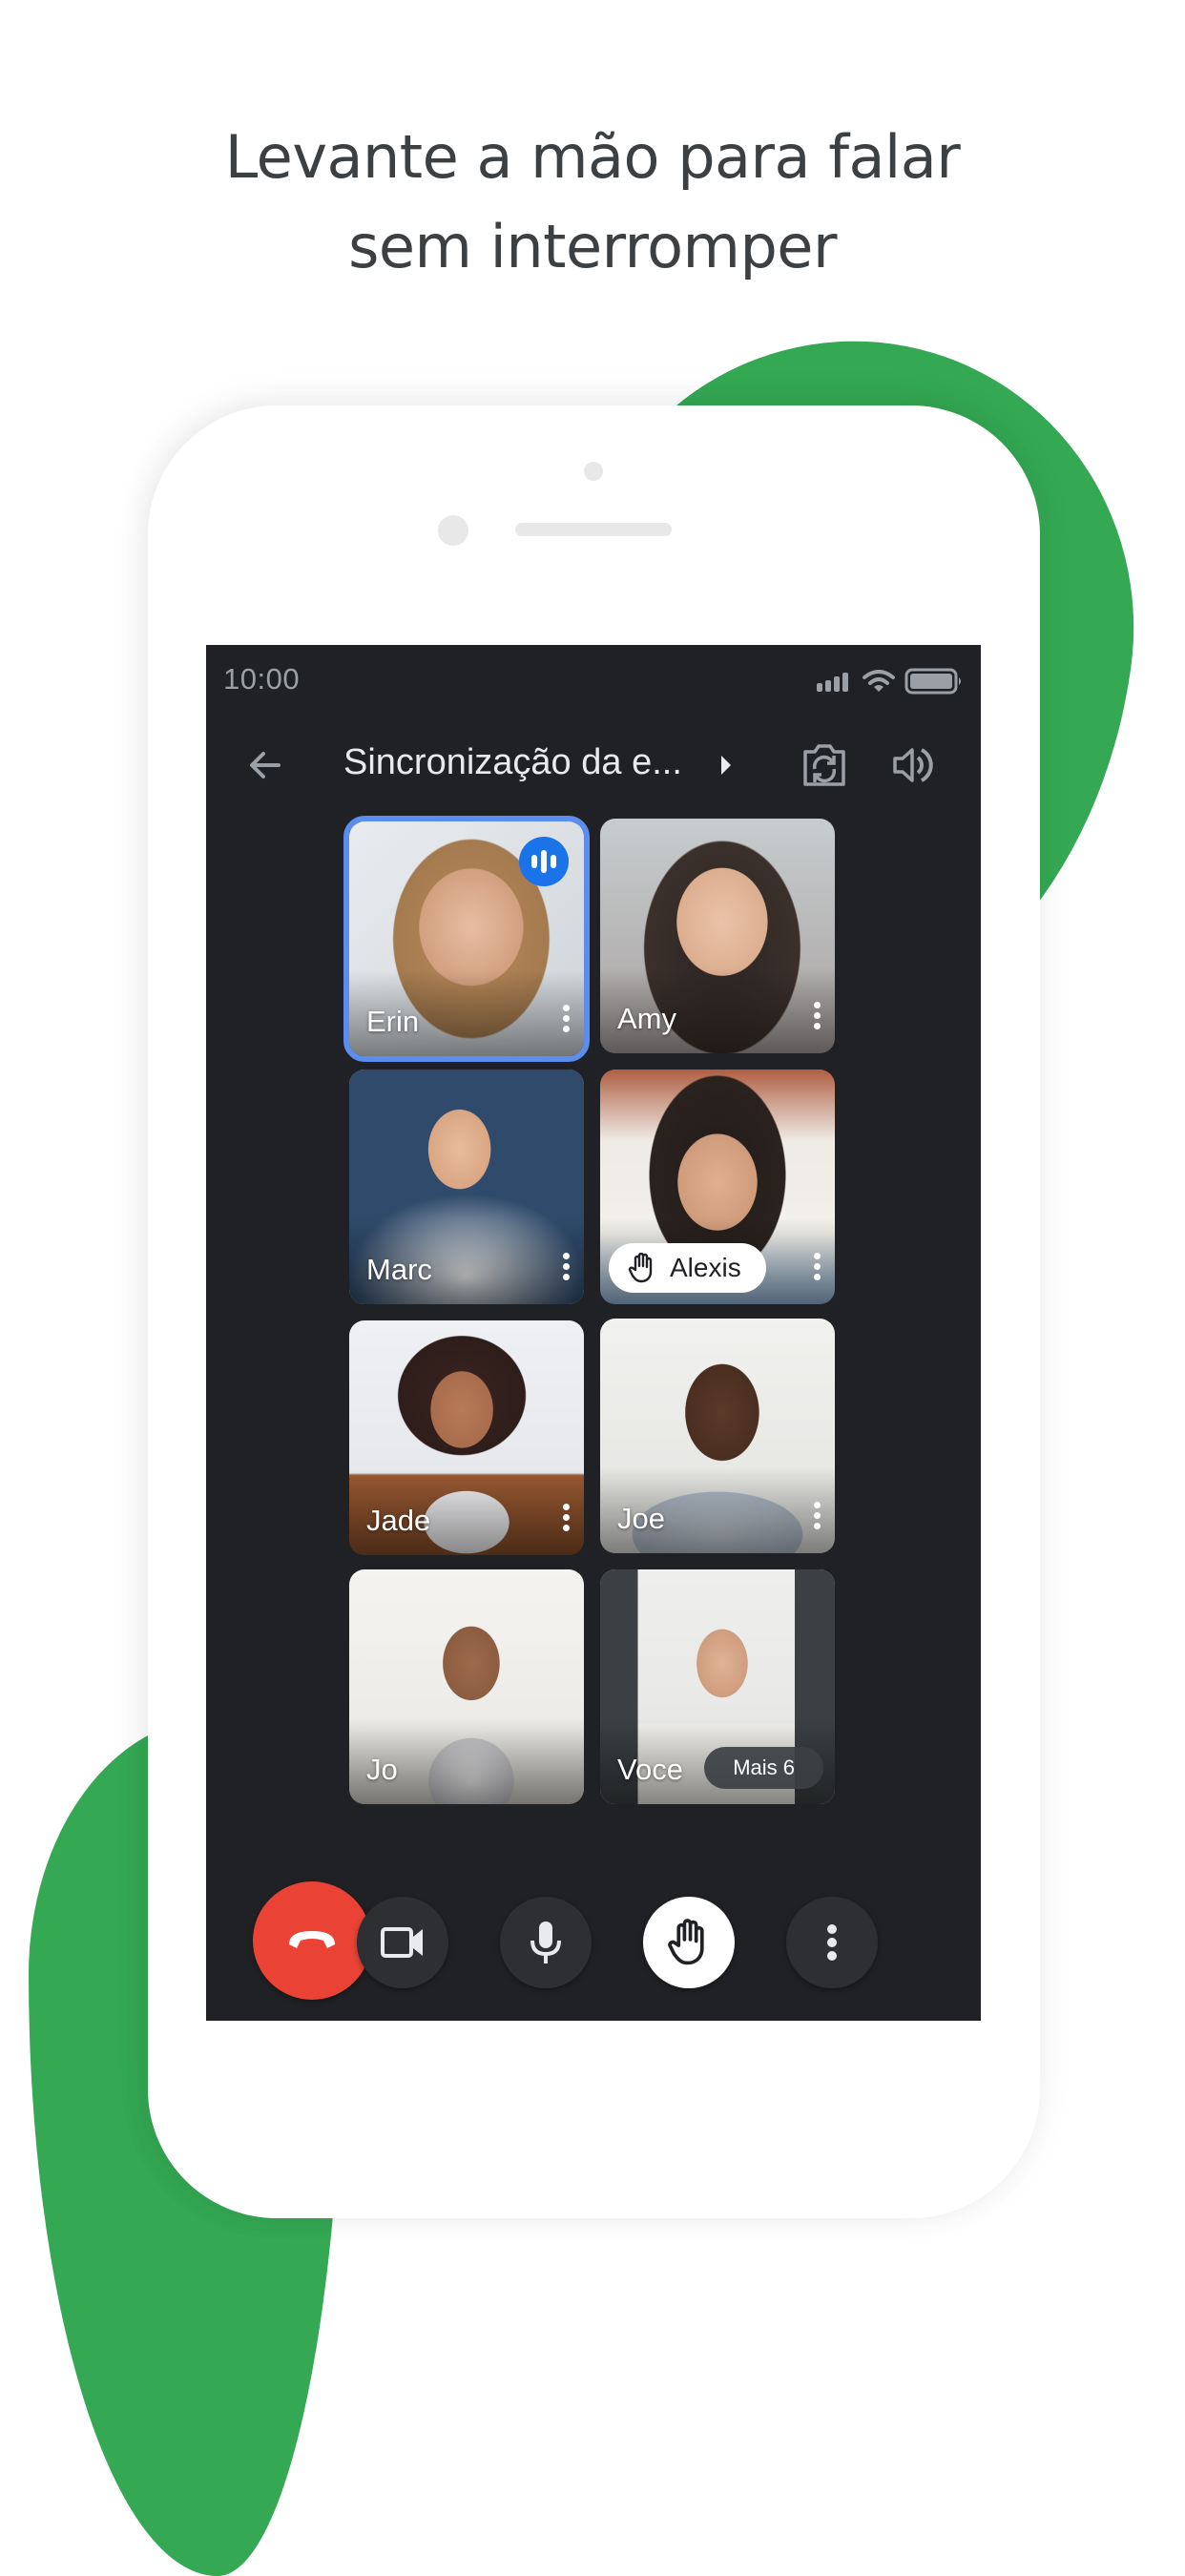  Describe the element at coordinates (832, 682) in the screenshot. I see `signal-icon` at that location.